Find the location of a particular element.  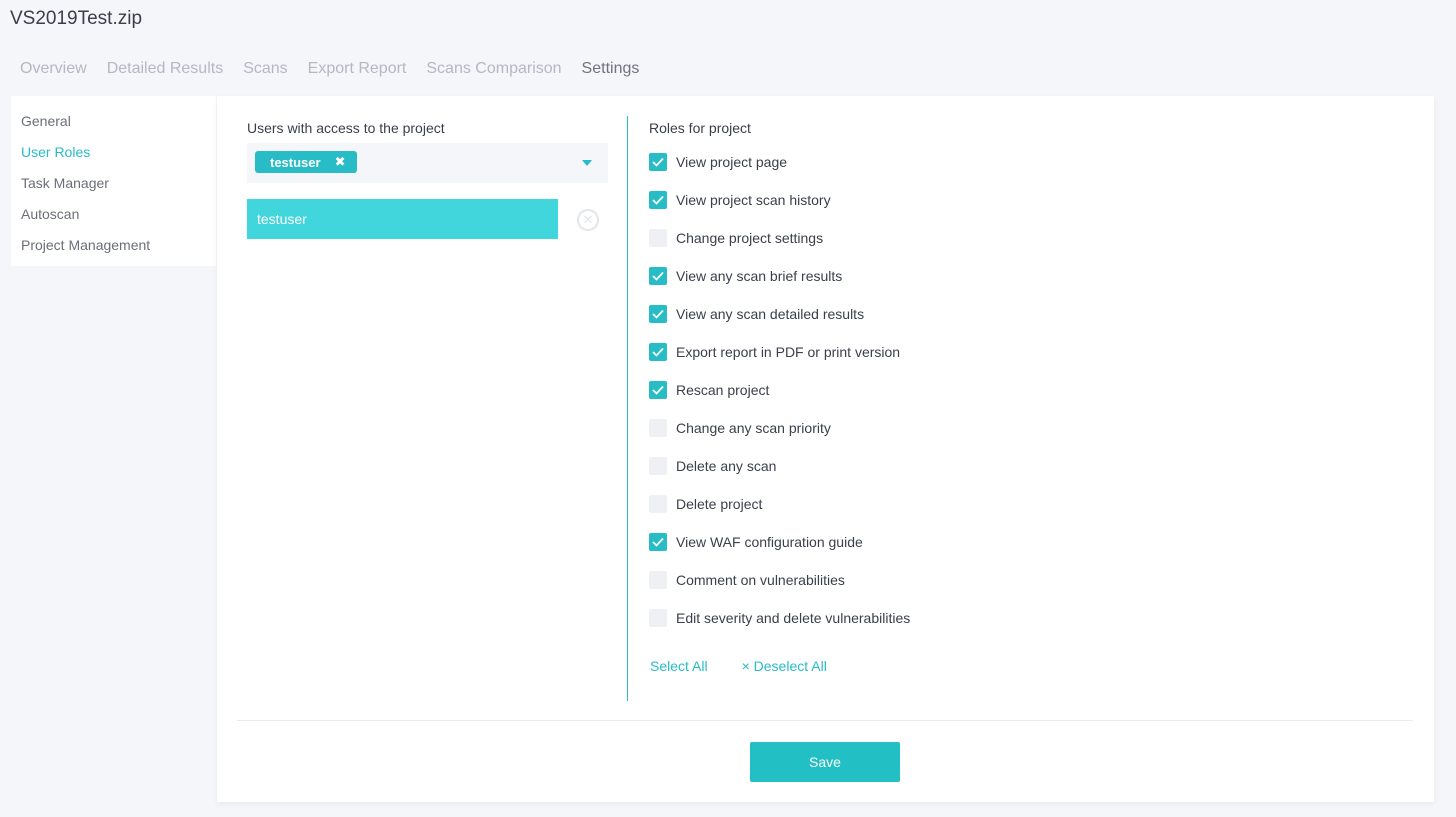

tab-scans: Scans is located at coordinates (265, 69).